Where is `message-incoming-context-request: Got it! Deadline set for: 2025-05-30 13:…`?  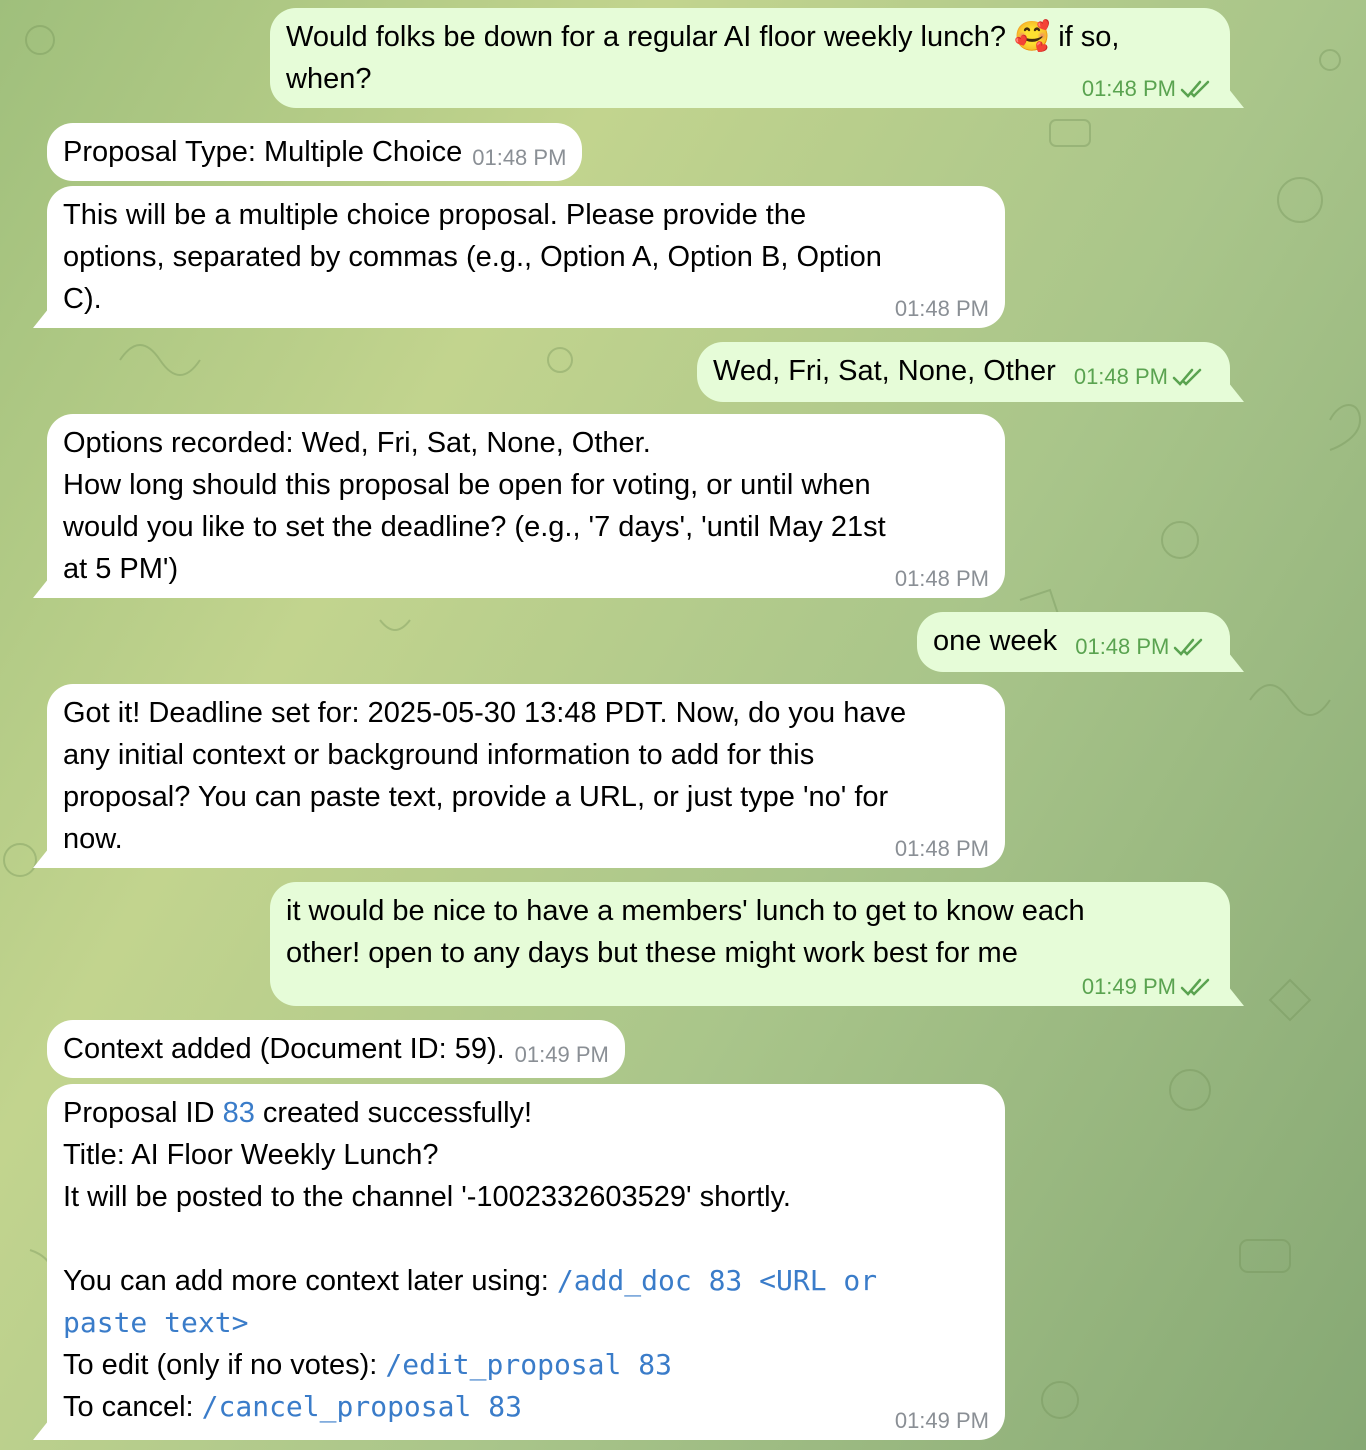
message-incoming-context-request: Got it! Deadline set for: 2025-05-30 13:… is located at coordinates (526, 776).